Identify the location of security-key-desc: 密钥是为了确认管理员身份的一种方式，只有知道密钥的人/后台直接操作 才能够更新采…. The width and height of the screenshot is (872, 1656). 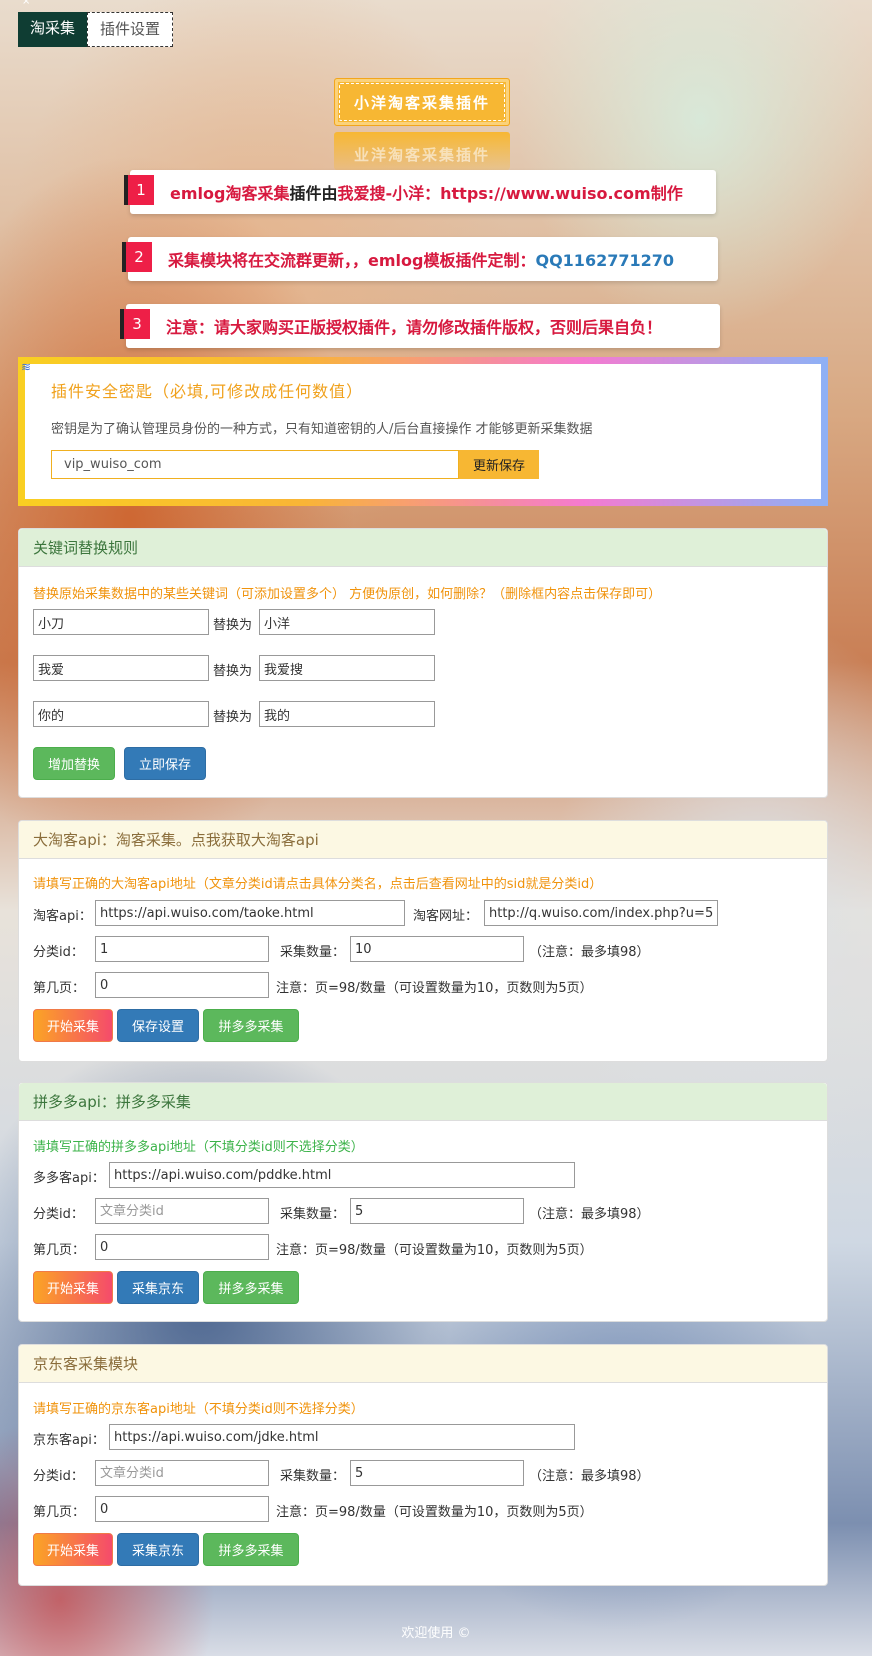
(322, 429).